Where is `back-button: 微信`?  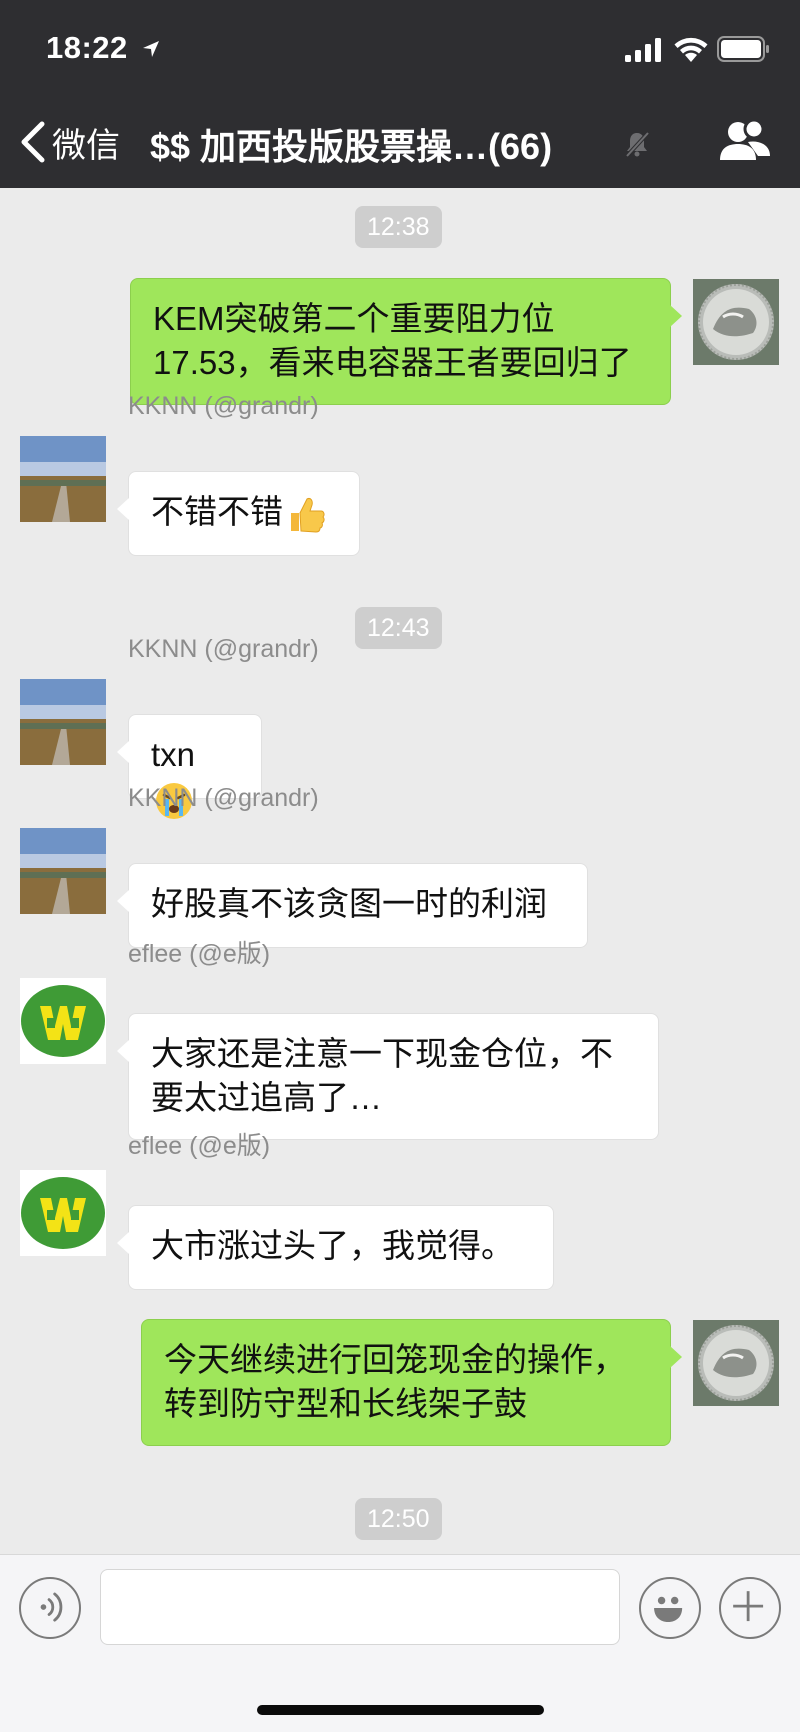
back-button: 微信 is located at coordinates (69, 142).